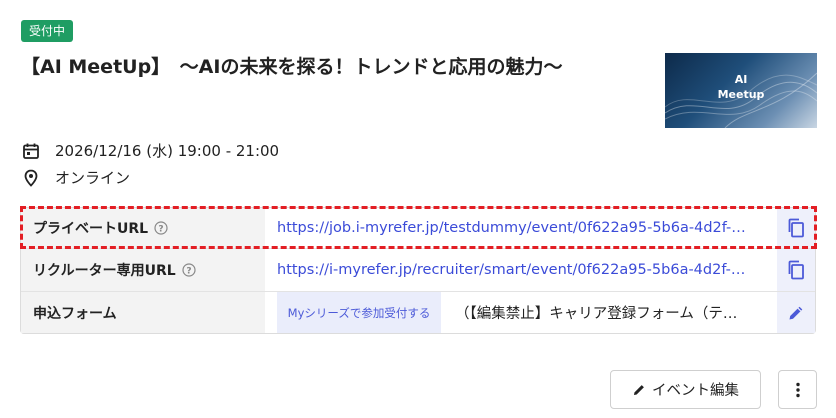 Image resolution: width=836 pixels, height=418 pixels. Describe the element at coordinates (359, 312) in the screenshot. I see `my-series-chip: Myシリーズで参加受付する` at that location.